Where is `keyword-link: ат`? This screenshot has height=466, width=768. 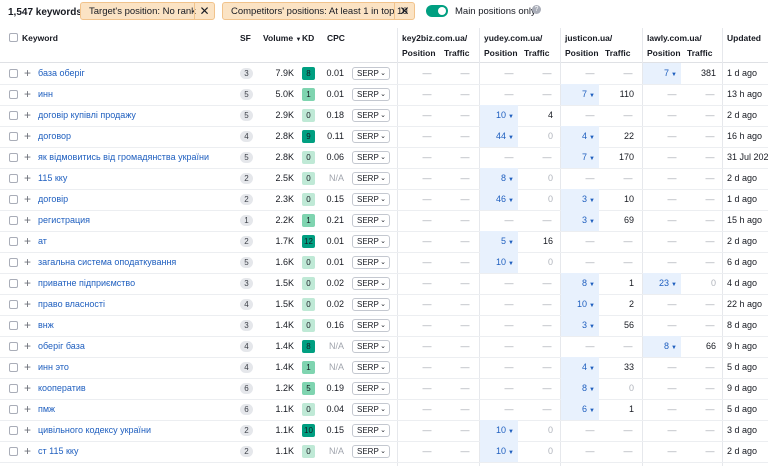
keyword-link: ат is located at coordinates (42, 241).